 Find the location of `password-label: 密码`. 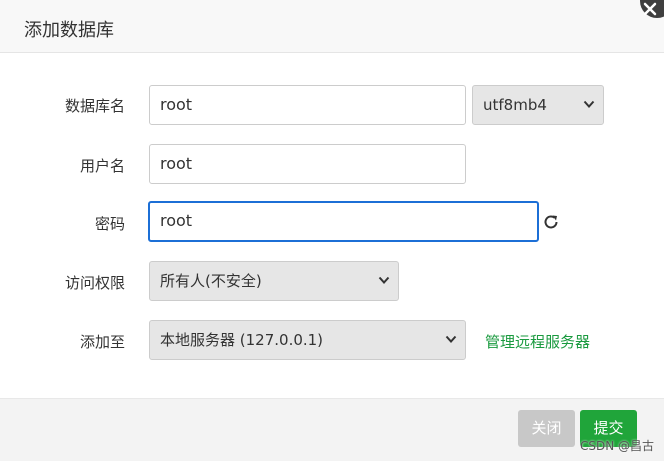

password-label: 密码 is located at coordinates (109, 224).